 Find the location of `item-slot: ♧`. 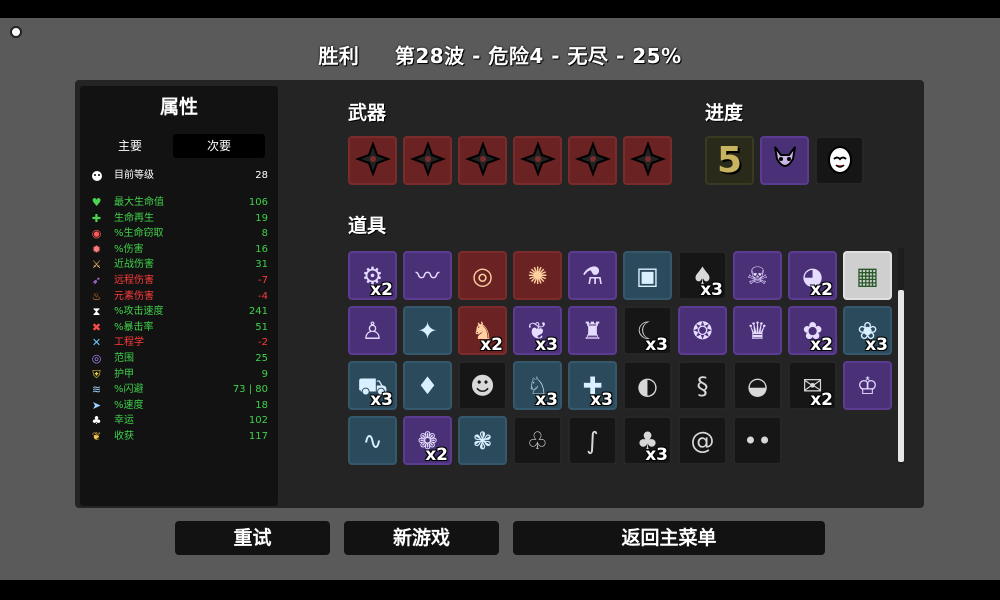

item-slot: ♧ is located at coordinates (537, 440).